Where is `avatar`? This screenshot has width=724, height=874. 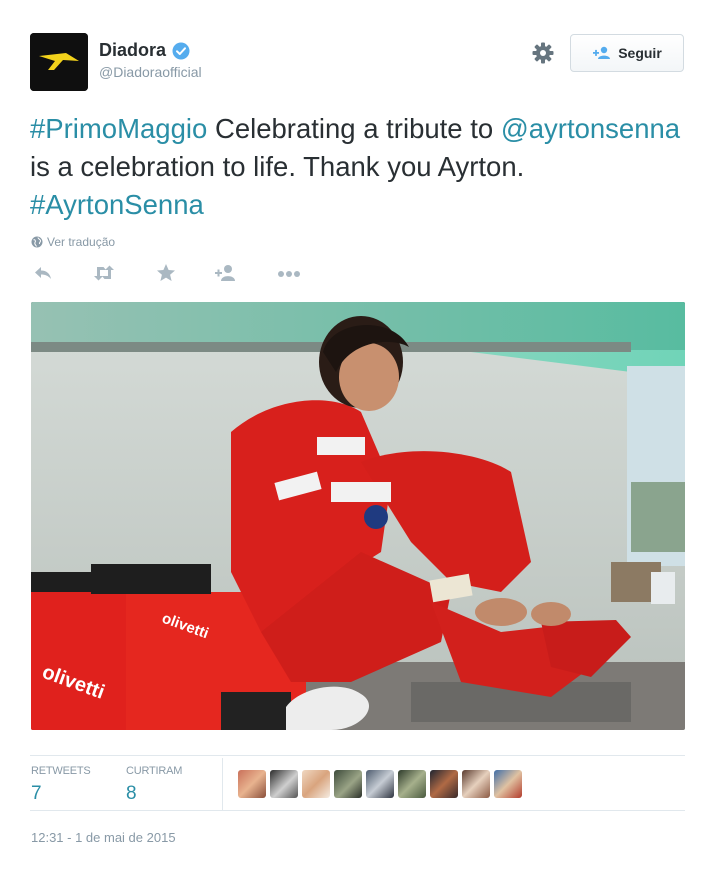
avatar is located at coordinates (59, 62).